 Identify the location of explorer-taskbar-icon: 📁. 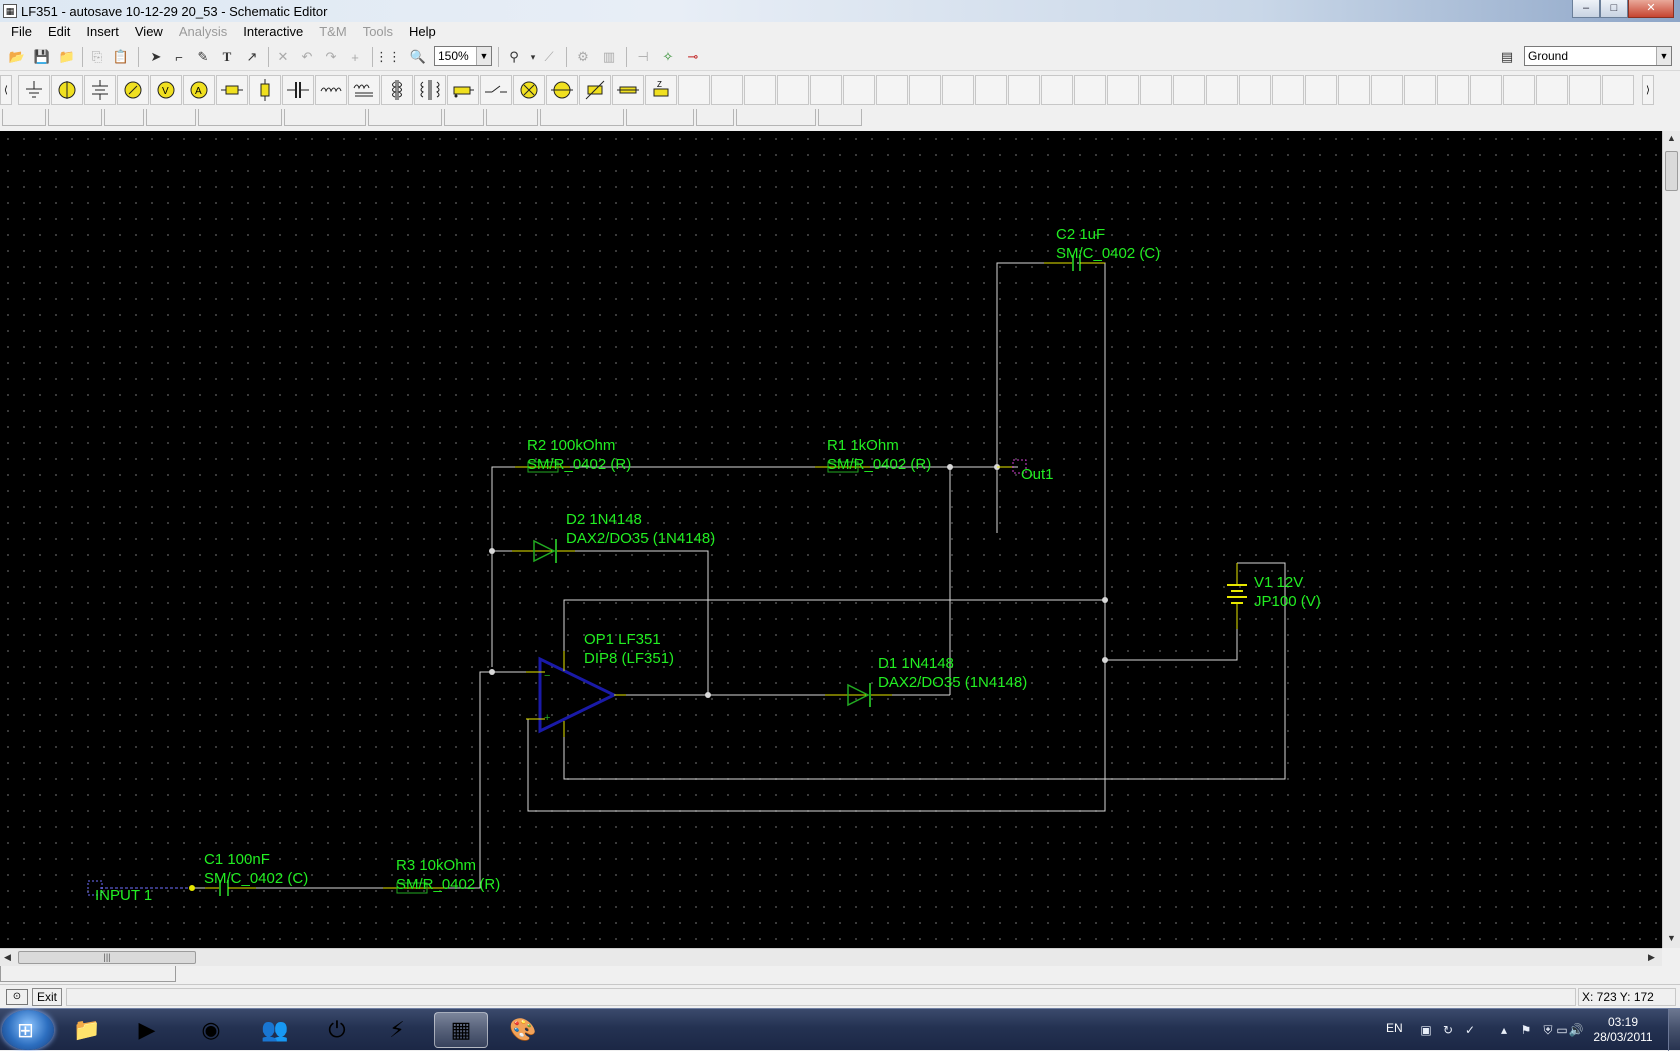
(87, 1030).